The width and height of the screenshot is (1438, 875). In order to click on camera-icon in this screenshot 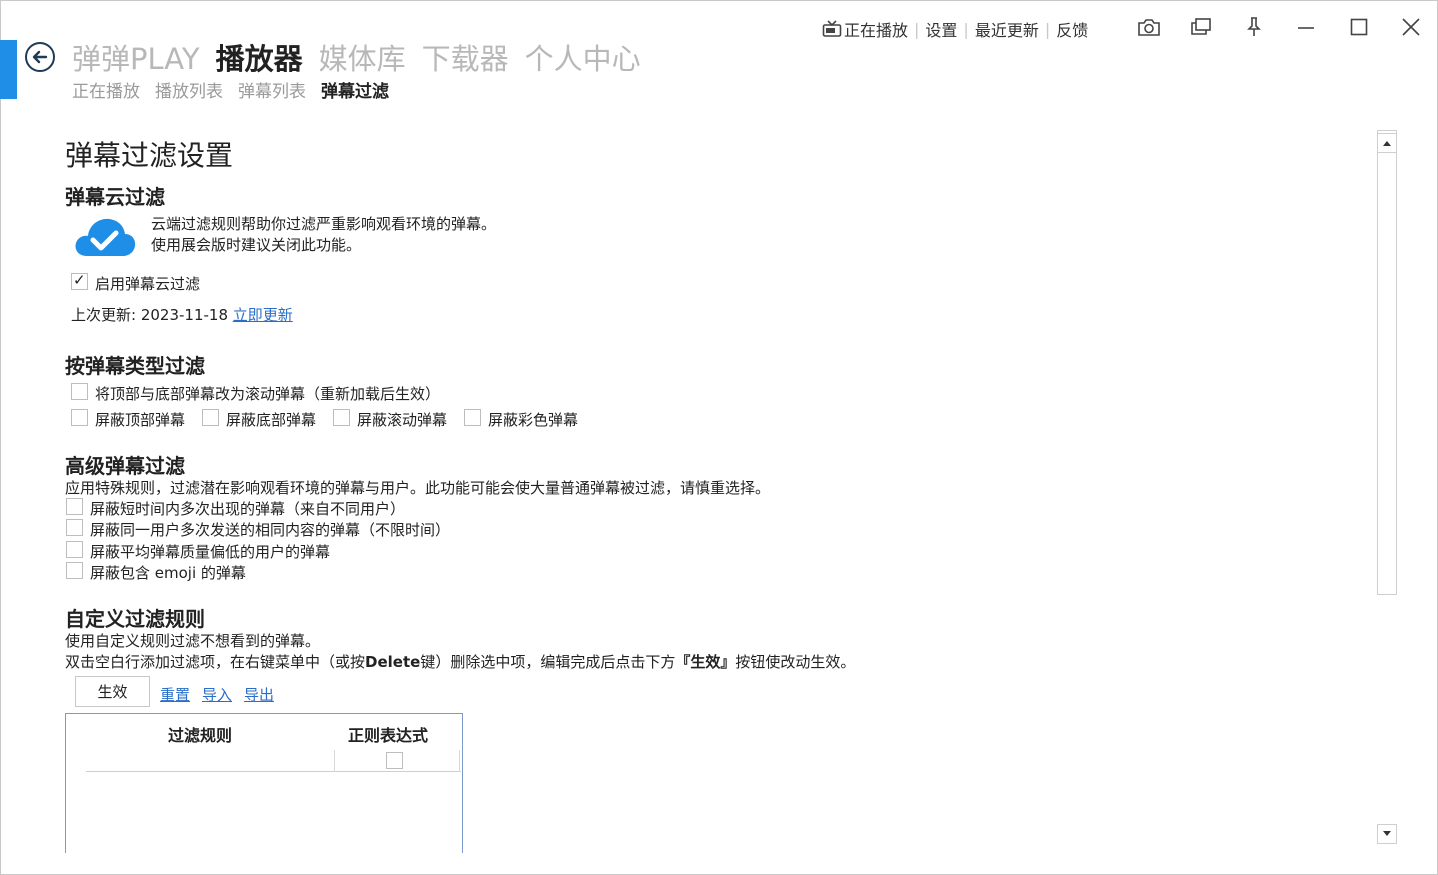, I will do `click(1149, 27)`.